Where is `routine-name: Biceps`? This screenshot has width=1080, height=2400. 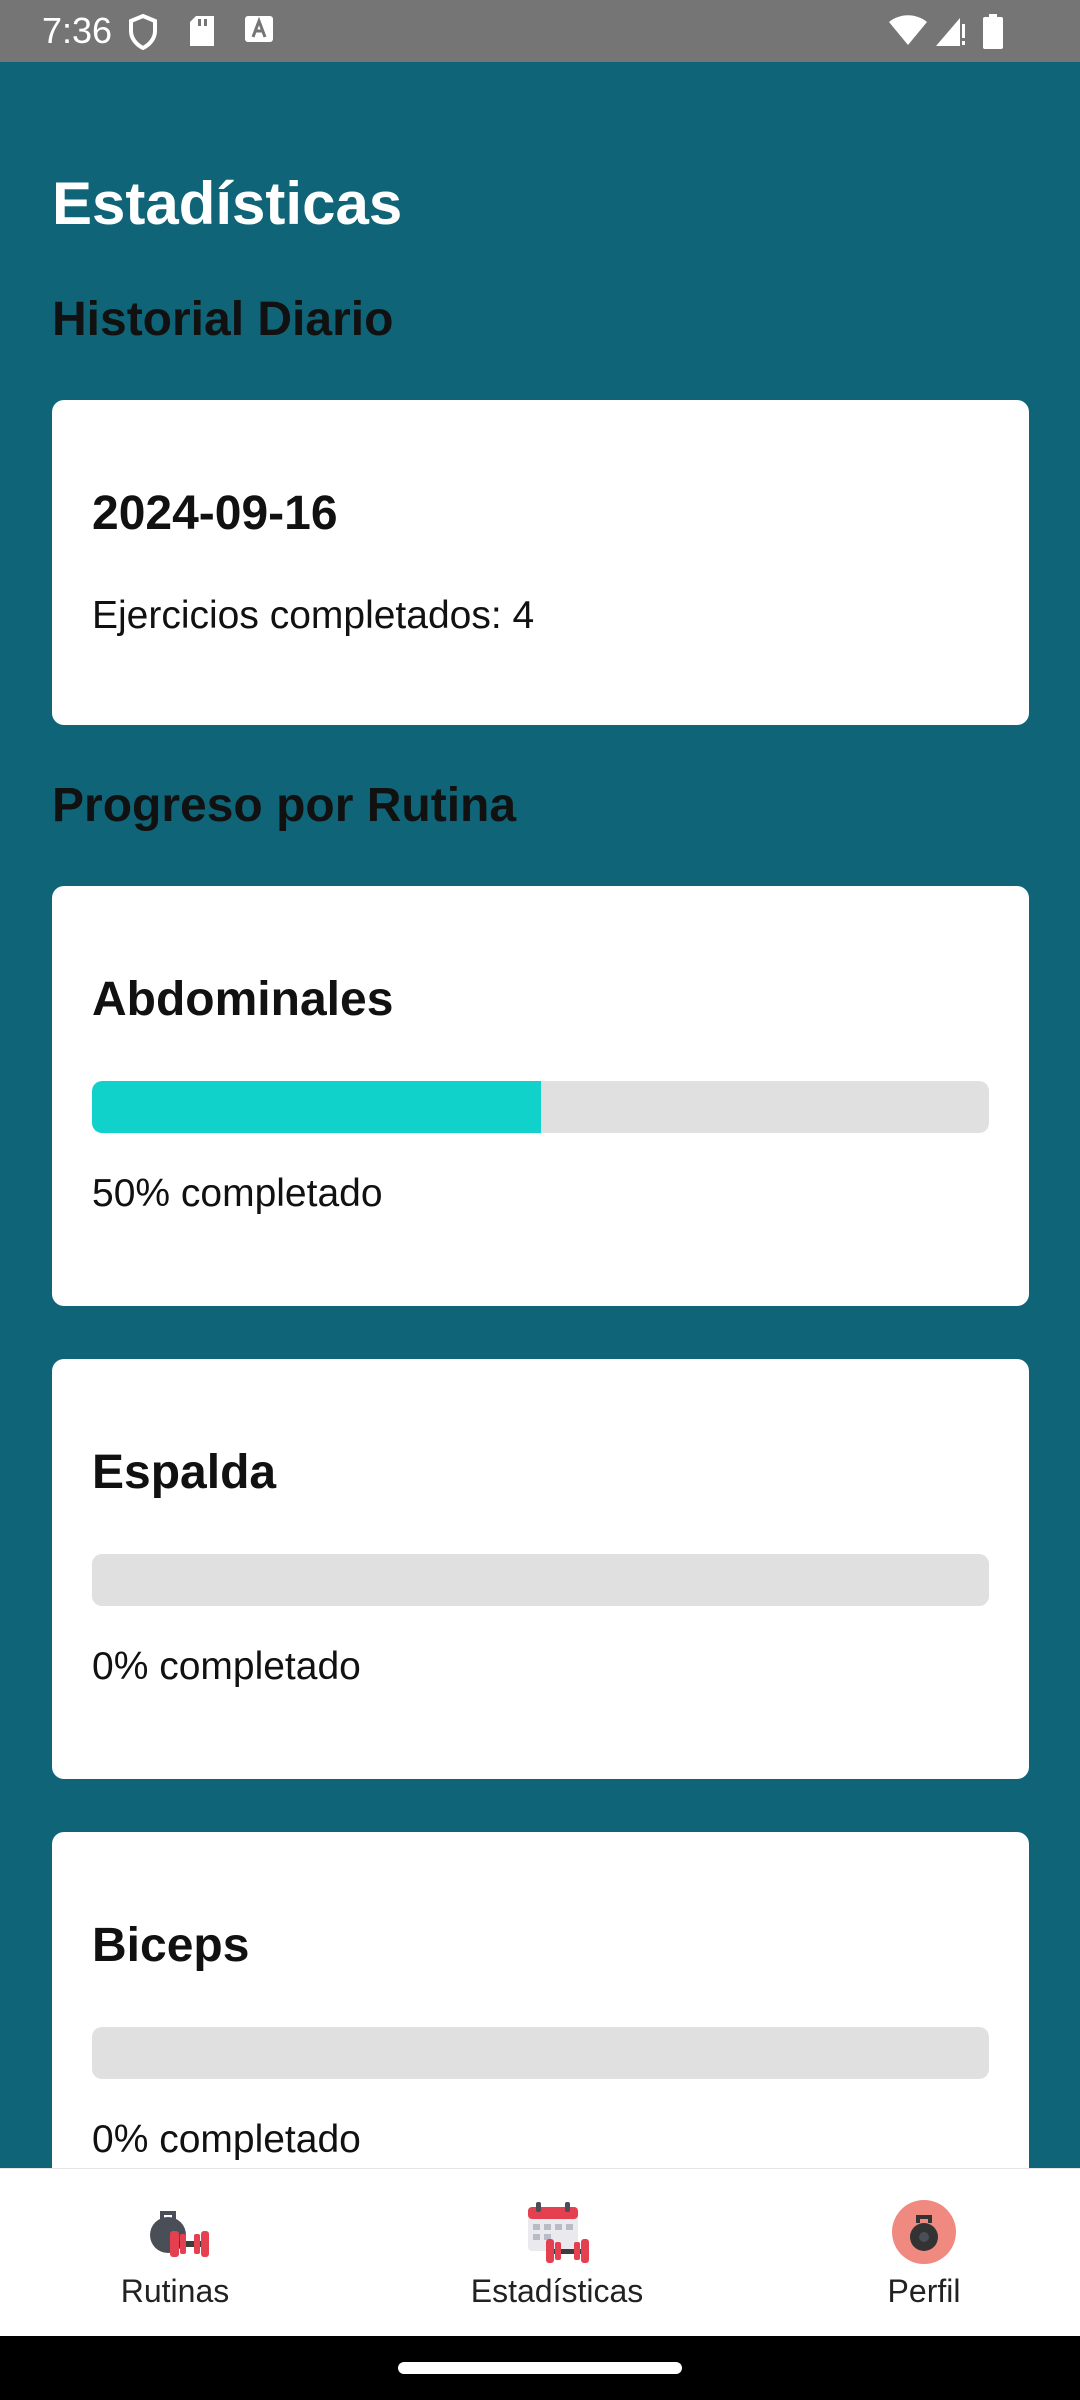
routine-name: Biceps is located at coordinates (171, 1945).